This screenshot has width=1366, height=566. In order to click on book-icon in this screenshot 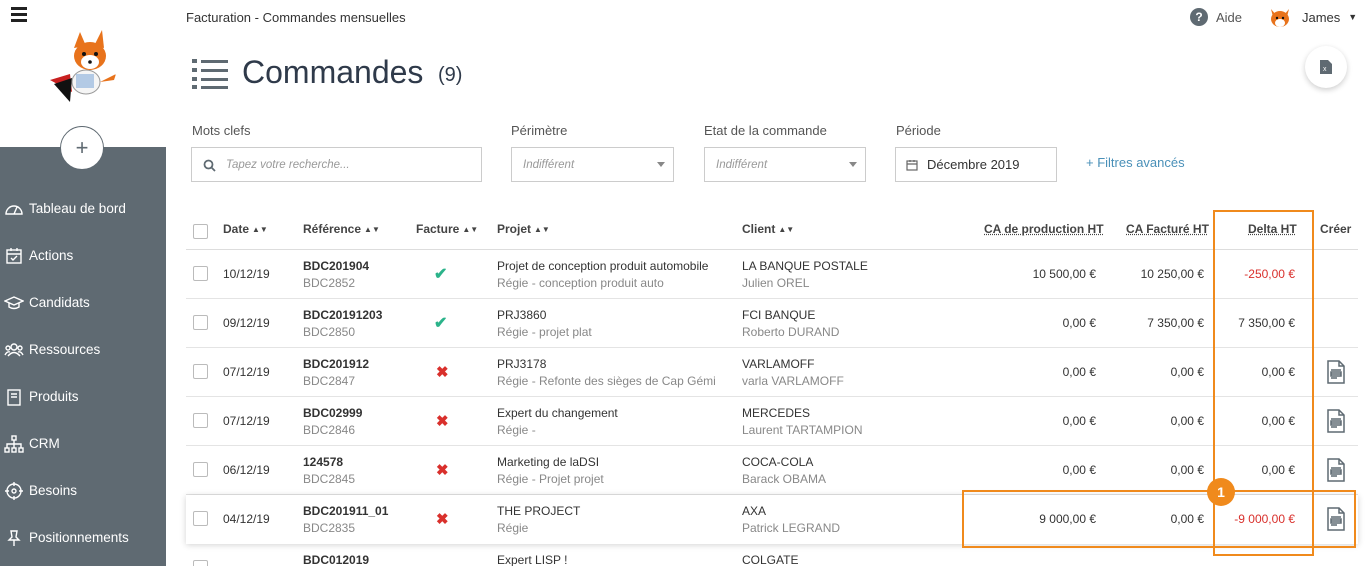, I will do `click(14, 397)`.